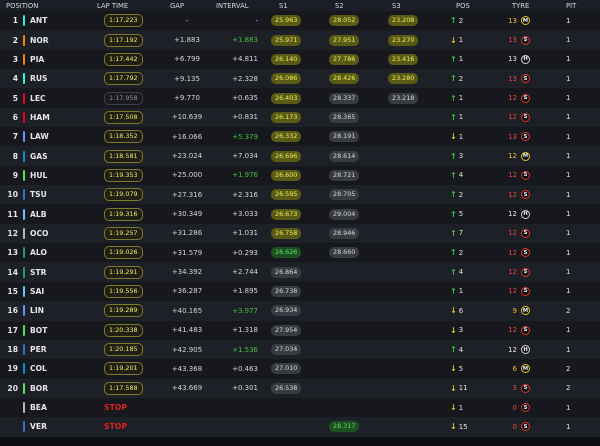 This screenshot has width=600, height=446. Describe the element at coordinates (187, 271) in the screenshot. I see `gap-cell: +34.392` at that location.